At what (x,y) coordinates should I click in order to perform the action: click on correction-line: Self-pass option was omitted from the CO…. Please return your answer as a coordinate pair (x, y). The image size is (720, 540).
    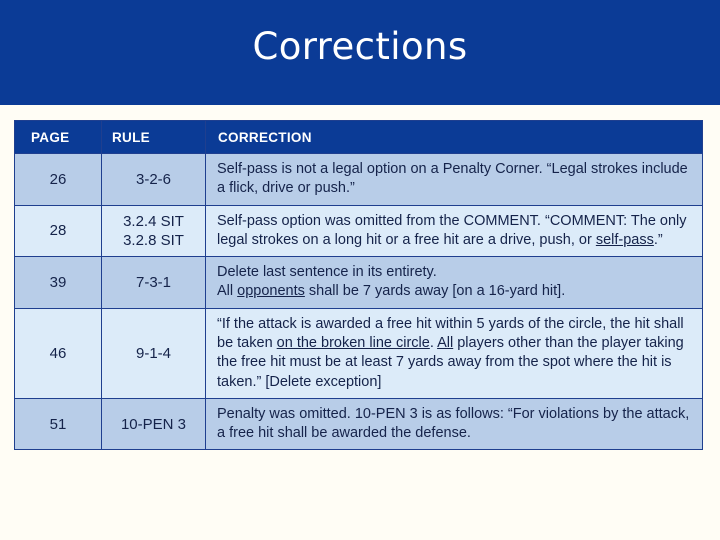
    Looking at the image, I should click on (379, 220).